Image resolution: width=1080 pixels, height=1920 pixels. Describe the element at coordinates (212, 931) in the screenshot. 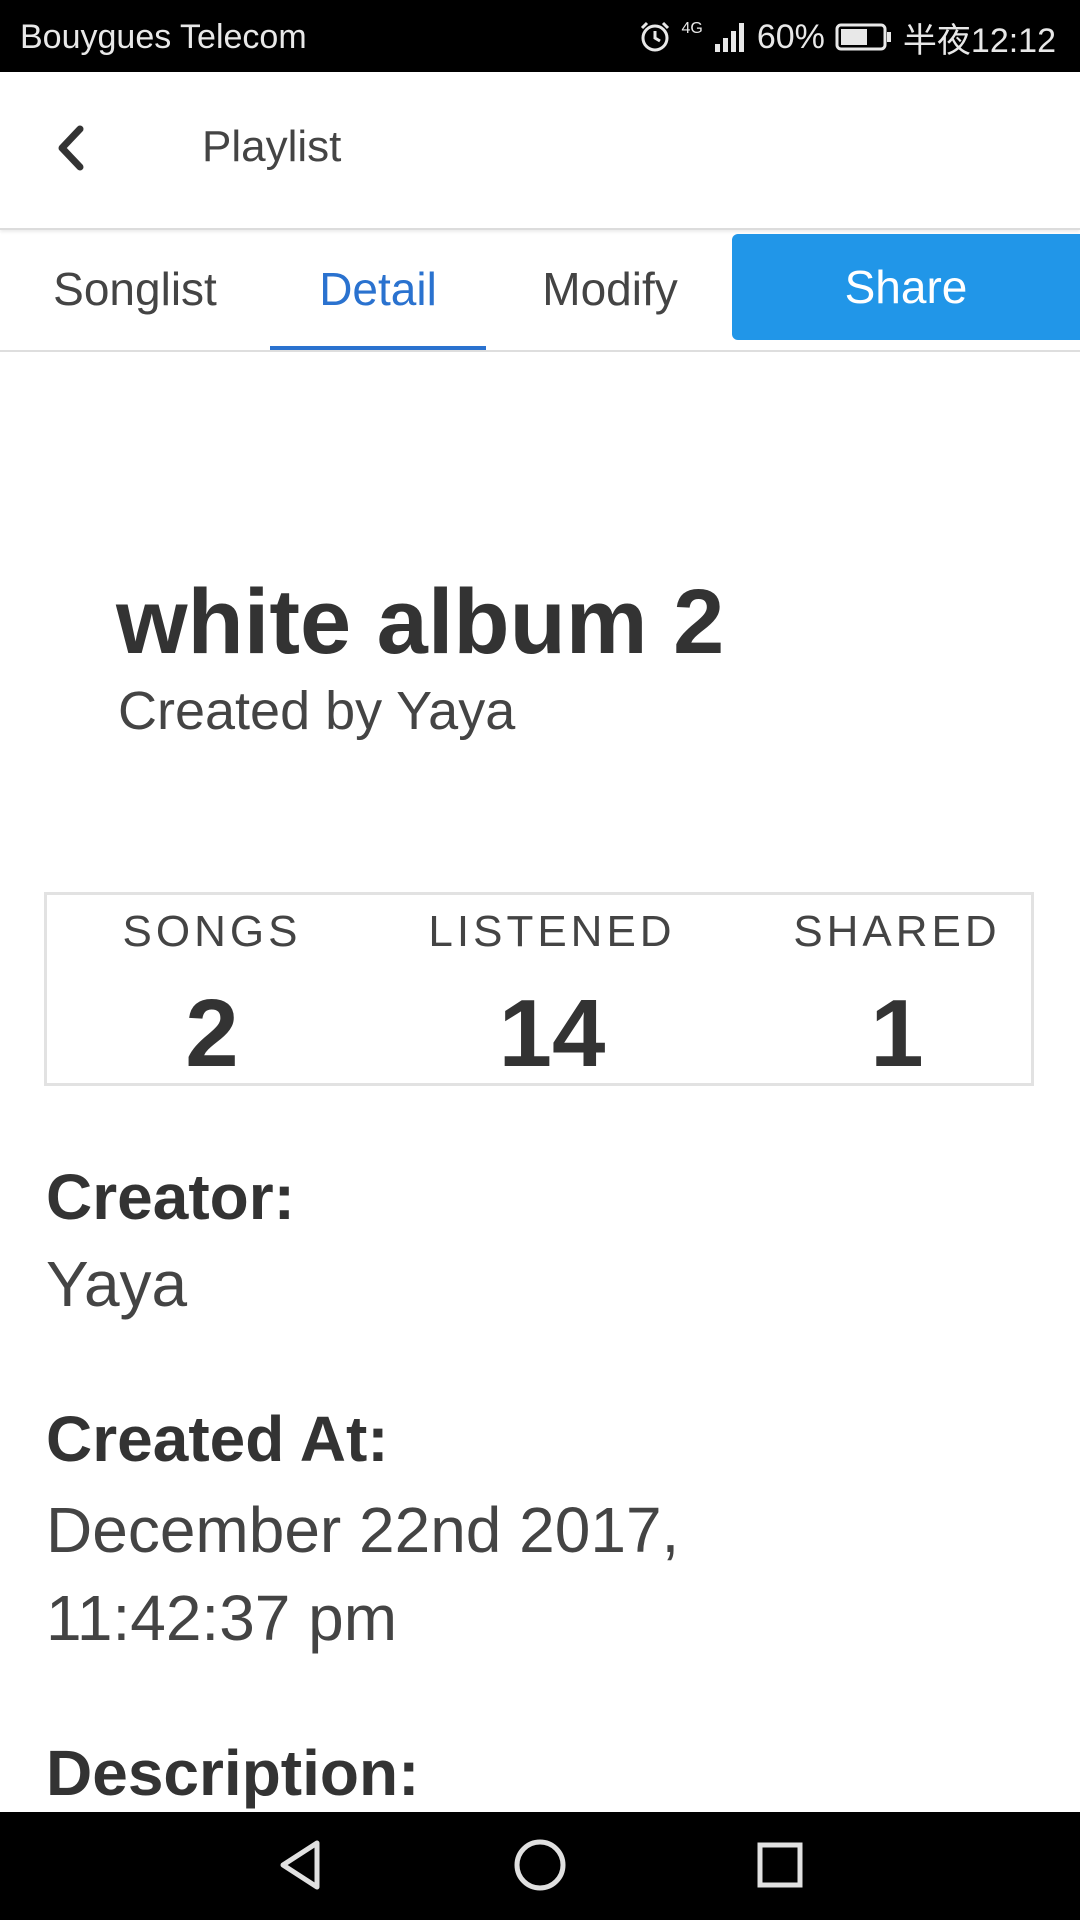

I see `stat-label: SONGS` at that location.